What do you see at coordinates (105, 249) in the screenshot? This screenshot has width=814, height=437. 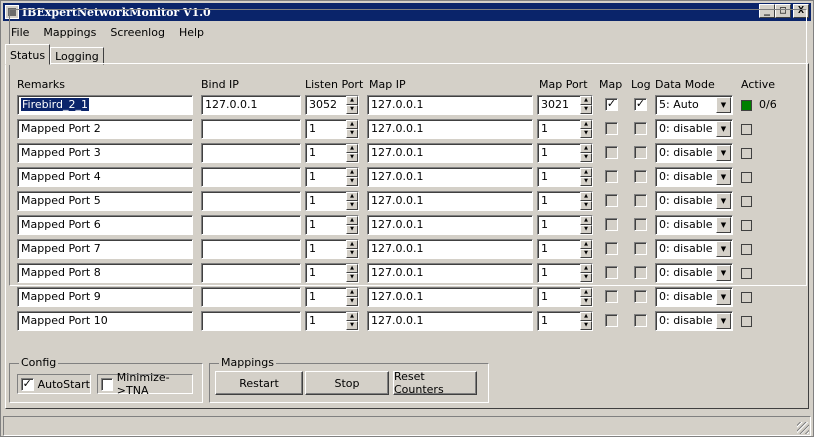 I see `remarks-field: Mapped Port 7` at bounding box center [105, 249].